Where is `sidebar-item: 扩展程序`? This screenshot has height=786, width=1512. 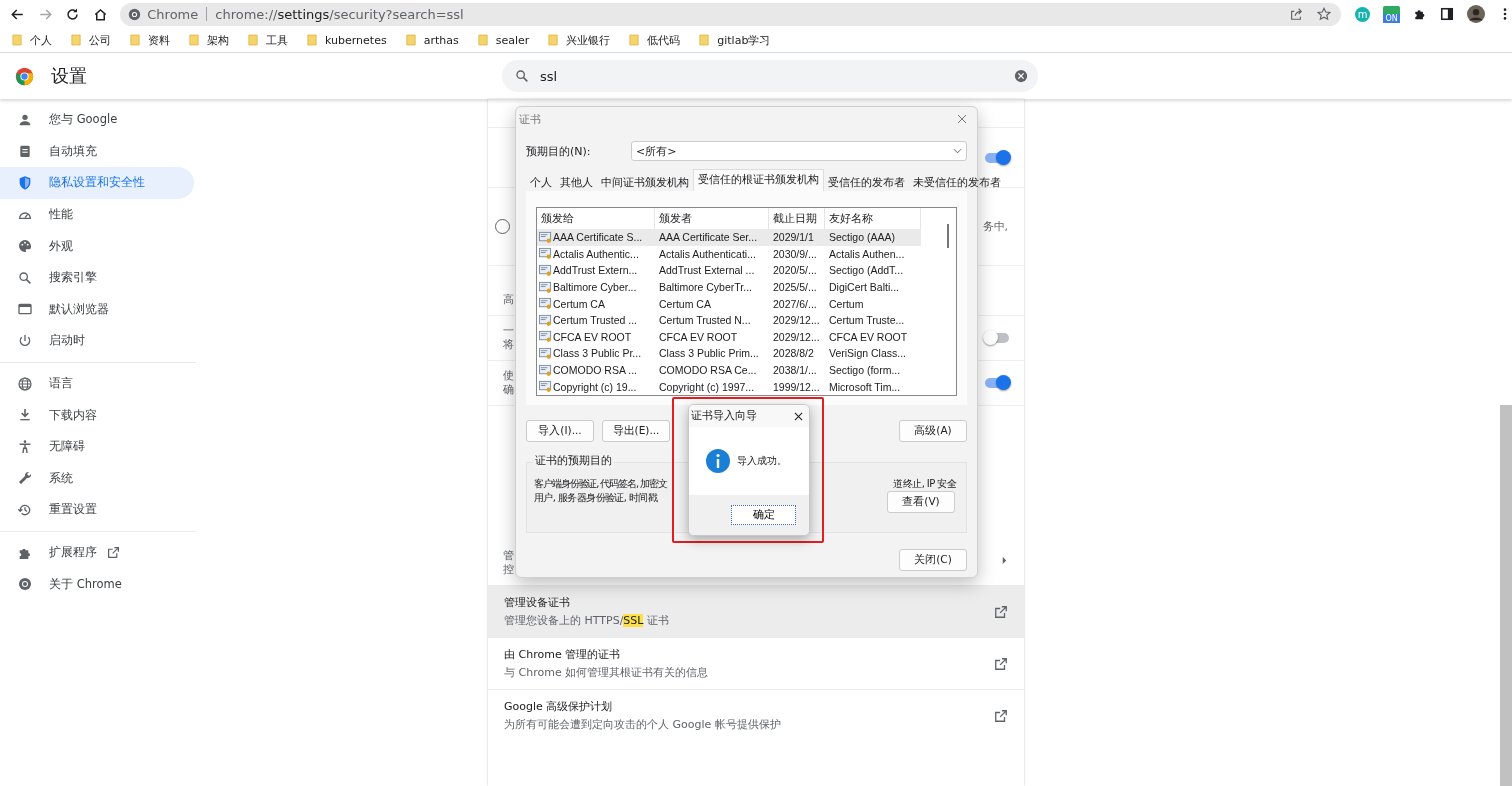
sidebar-item: 扩展程序 is located at coordinates (97, 552).